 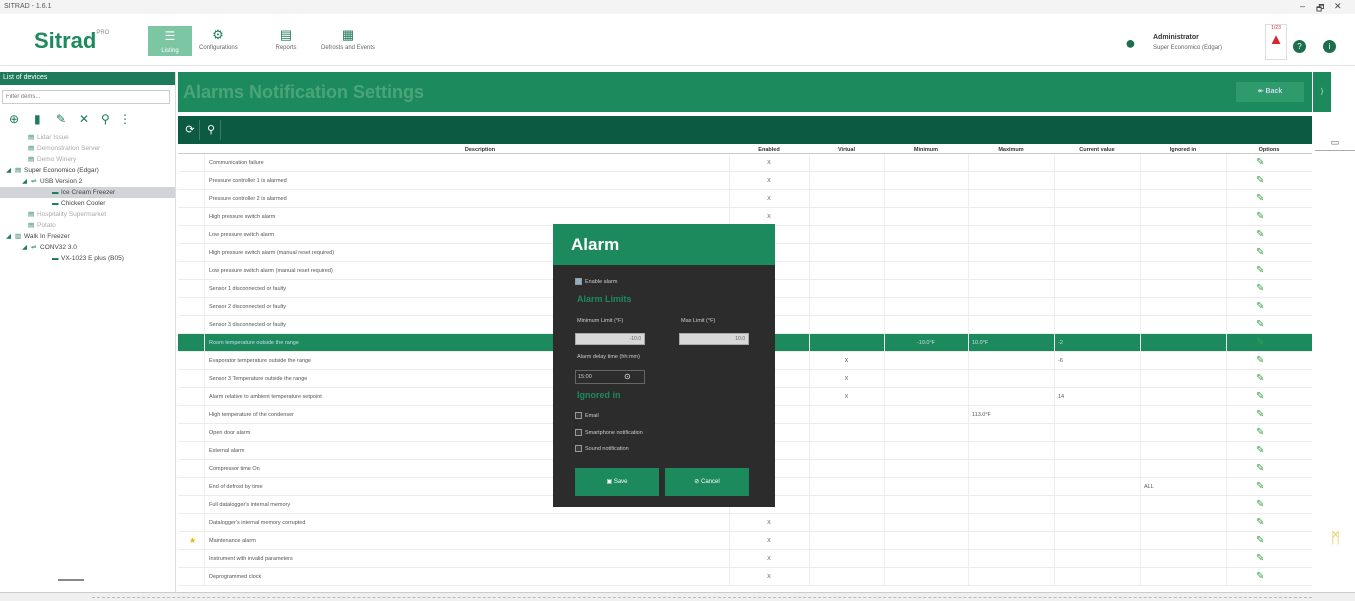 I want to click on tree-item: ◢ ⇌ CONV32 3.0, so click(x=87, y=247).